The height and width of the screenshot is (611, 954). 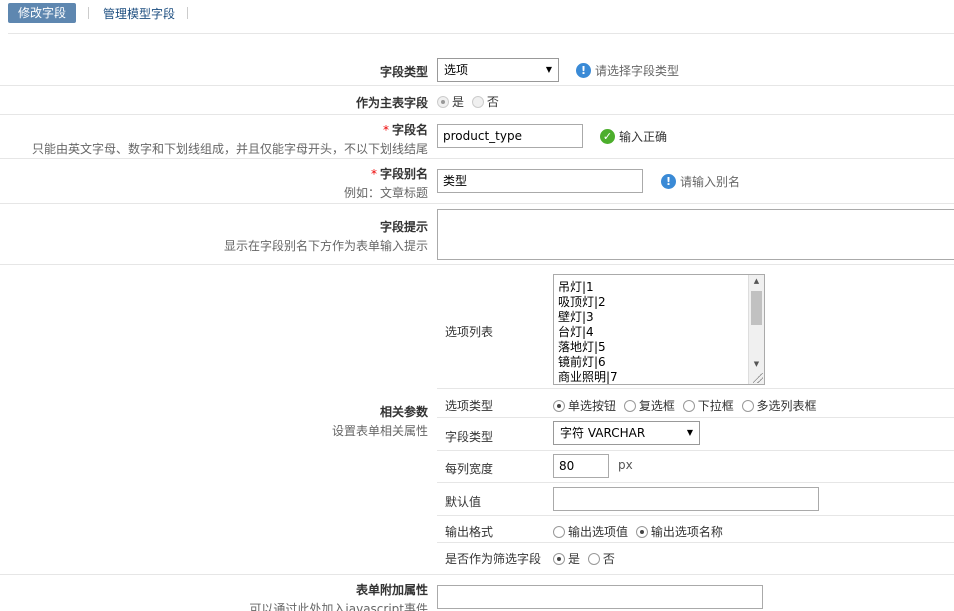 What do you see at coordinates (686, 499) in the screenshot?
I see `default-input` at bounding box center [686, 499].